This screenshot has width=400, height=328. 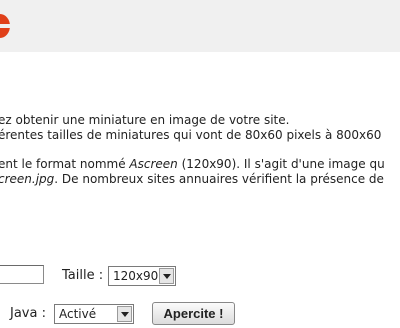 What do you see at coordinates (83, 275) in the screenshot?
I see `taille-label: Taille :` at bounding box center [83, 275].